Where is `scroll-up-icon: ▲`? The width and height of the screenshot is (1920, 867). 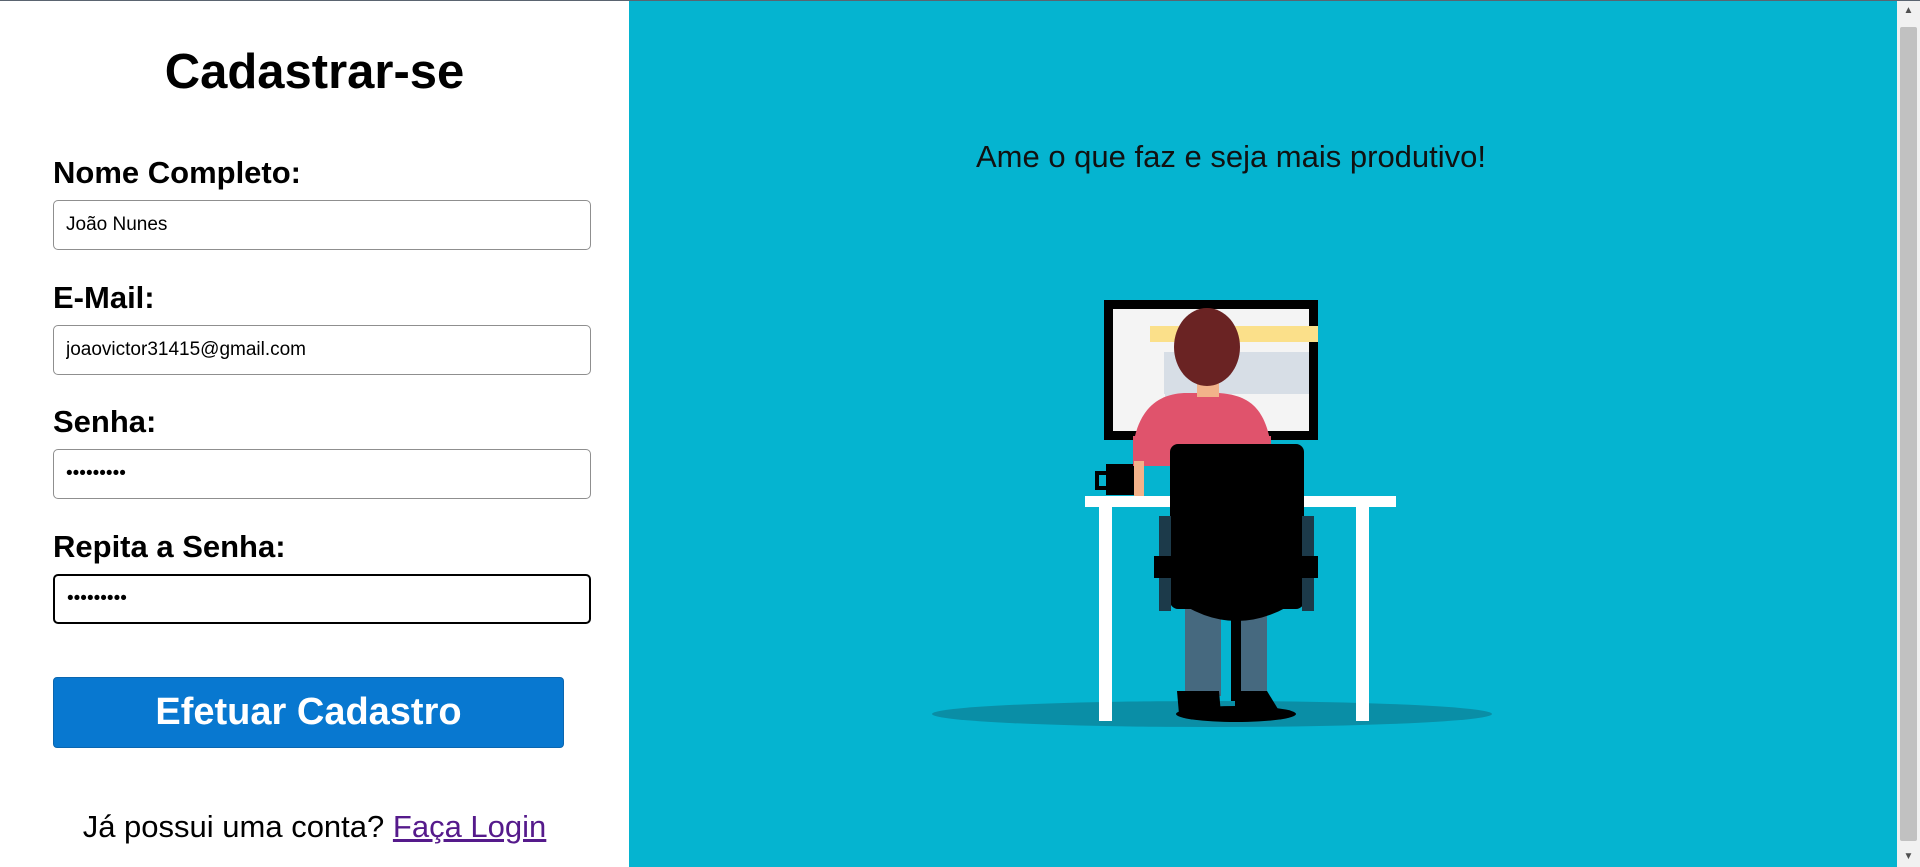
scroll-up-icon: ▲ is located at coordinates (1908, 11).